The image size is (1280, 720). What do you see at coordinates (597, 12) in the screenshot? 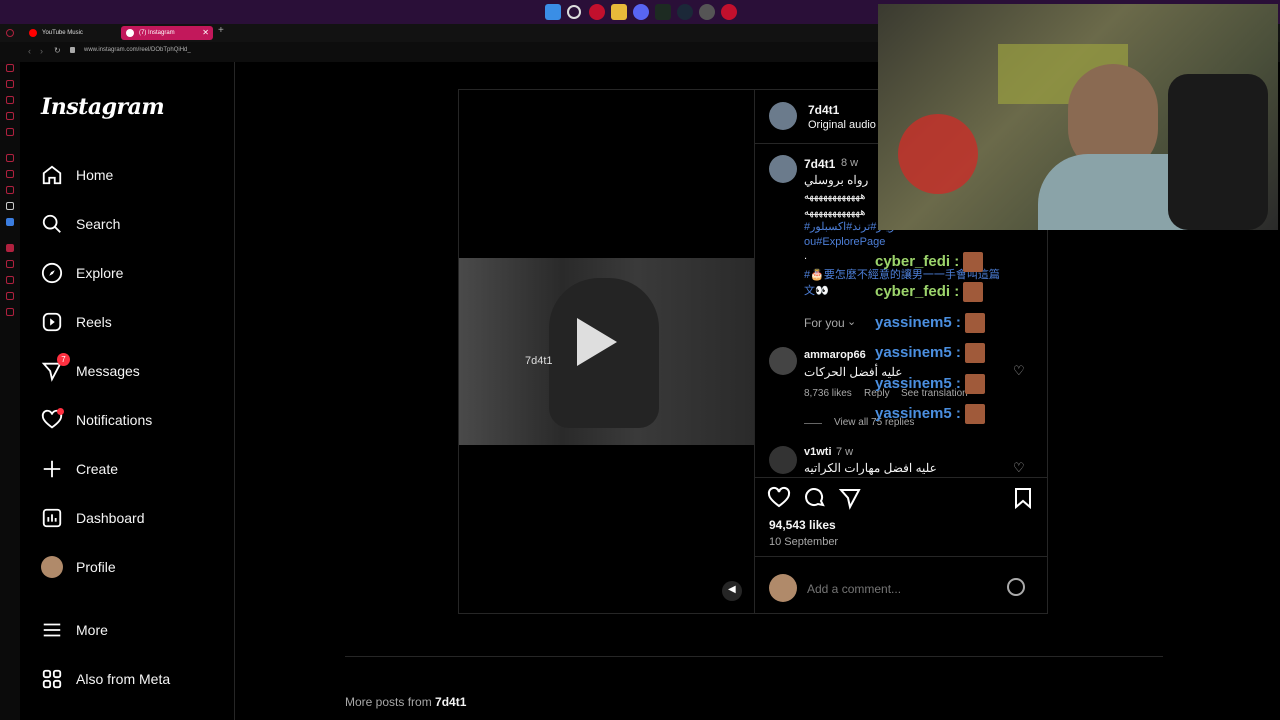
I see `opera-icon` at bounding box center [597, 12].